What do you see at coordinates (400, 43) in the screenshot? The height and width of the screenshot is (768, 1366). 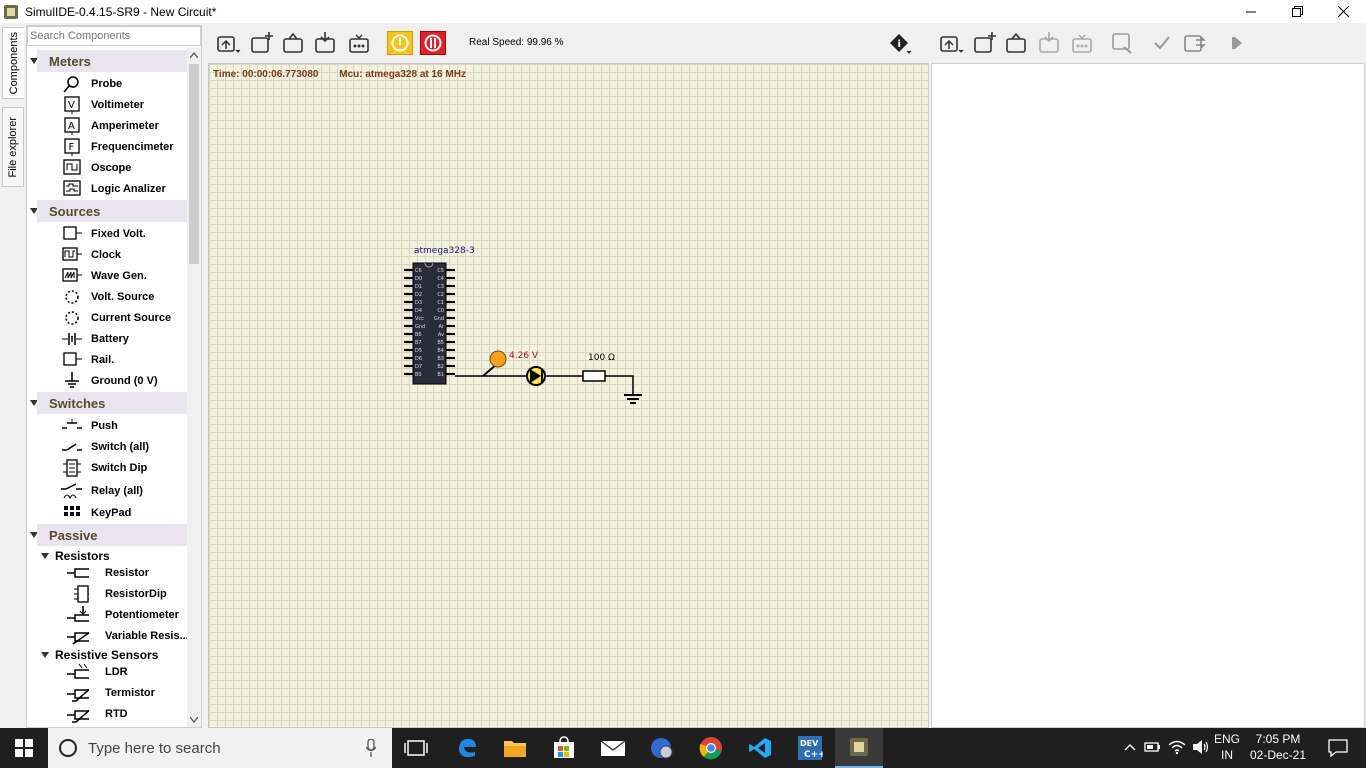 I see `pause-simulation-button` at bounding box center [400, 43].